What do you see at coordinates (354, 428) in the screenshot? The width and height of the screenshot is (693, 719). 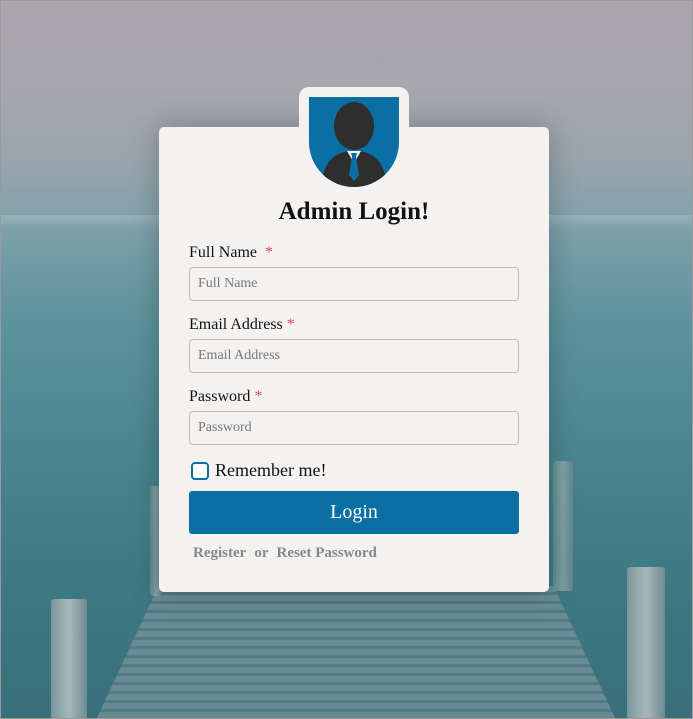 I see `password-input` at bounding box center [354, 428].